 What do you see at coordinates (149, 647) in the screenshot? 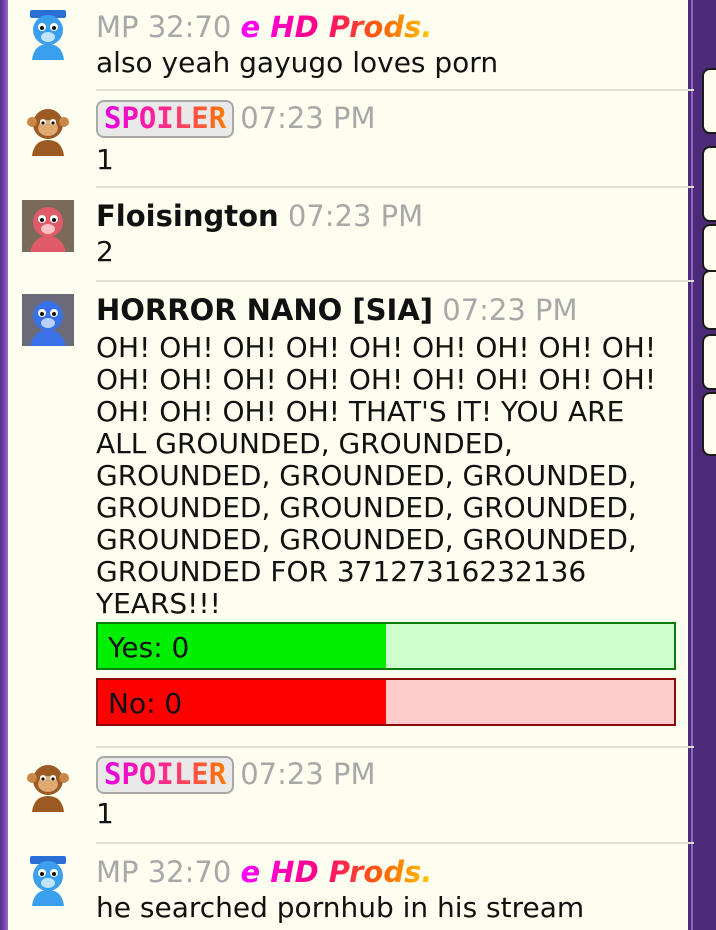
I see `poll-yes-label: Yes: 0` at bounding box center [149, 647].